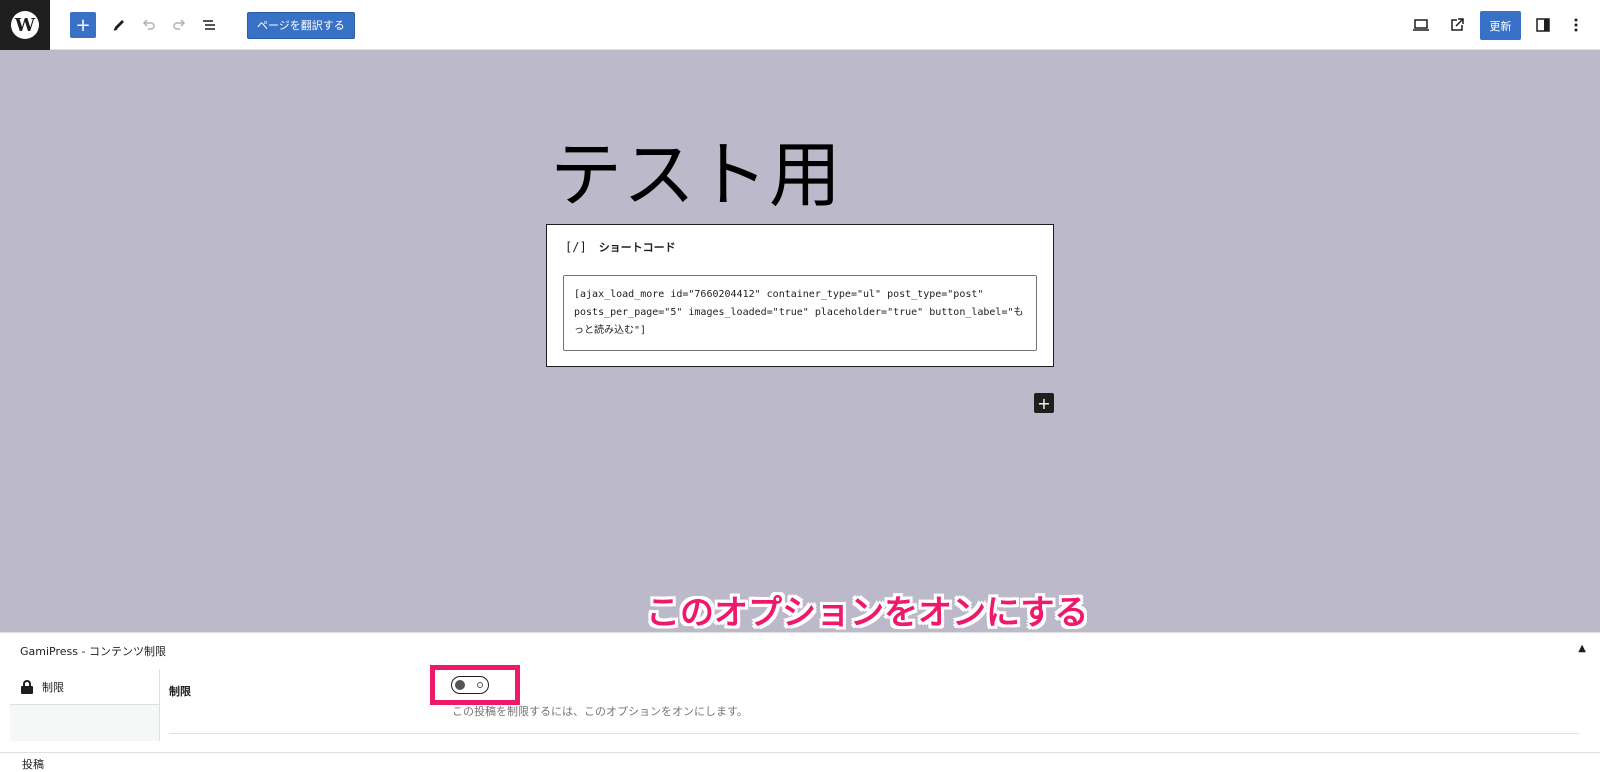 The image size is (1600, 772). What do you see at coordinates (800, 761) in the screenshot?
I see `editor-footer: 投稿` at bounding box center [800, 761].